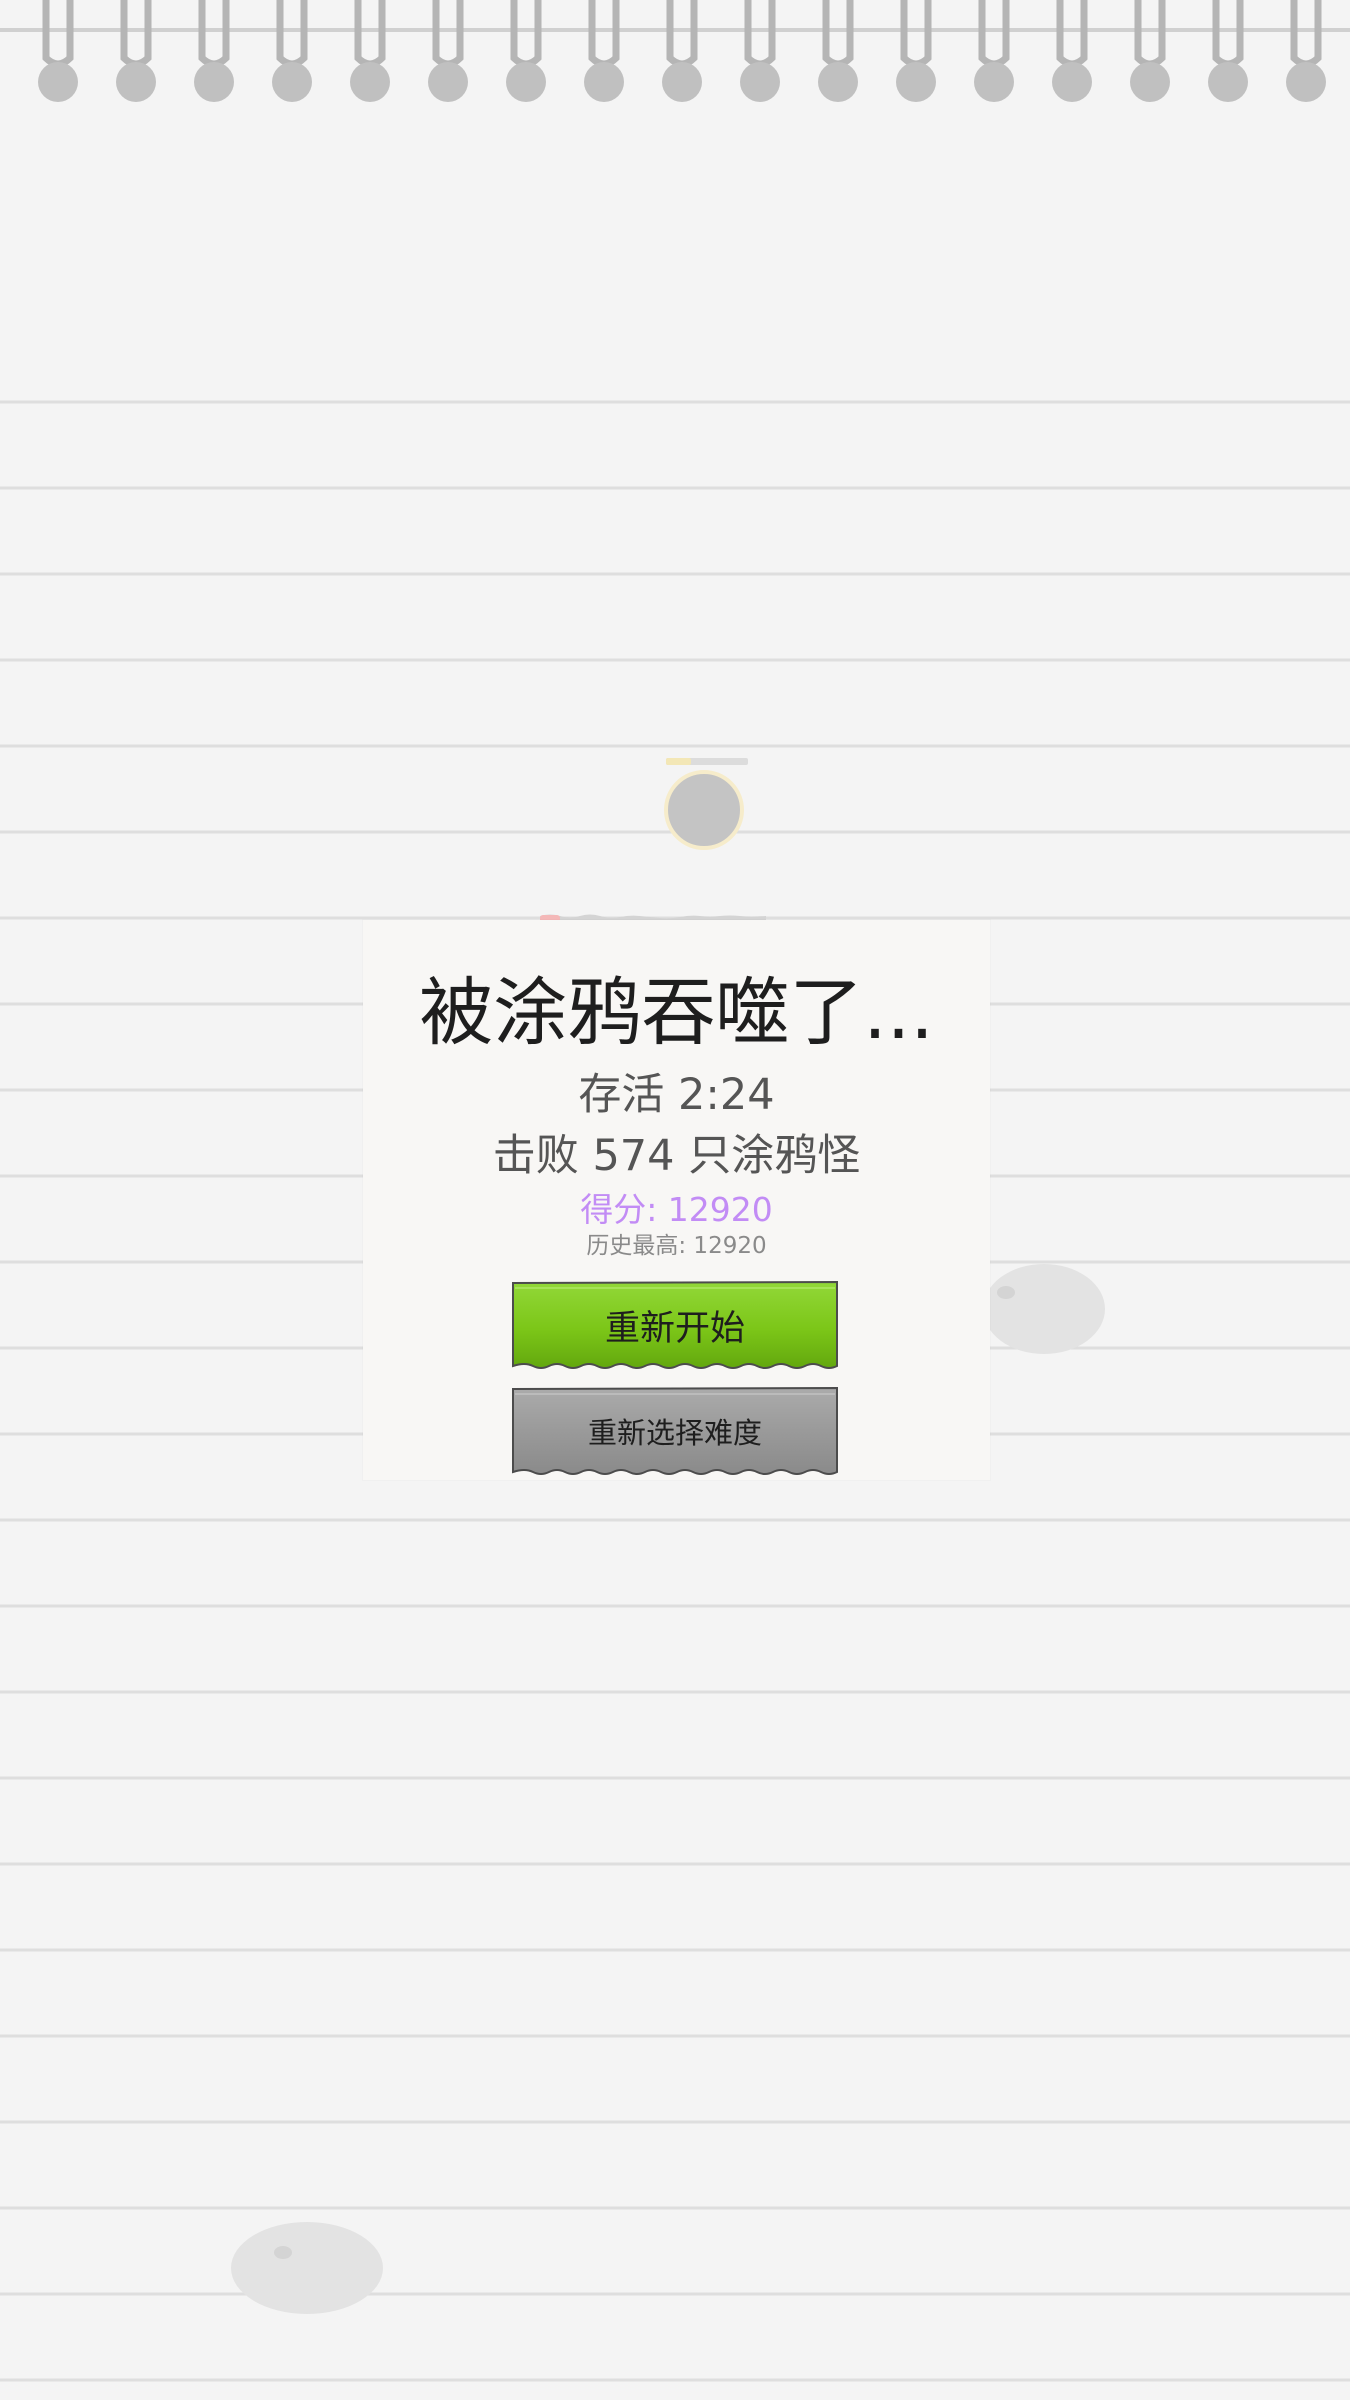  I want to click on player-health-bar, so click(707, 761).